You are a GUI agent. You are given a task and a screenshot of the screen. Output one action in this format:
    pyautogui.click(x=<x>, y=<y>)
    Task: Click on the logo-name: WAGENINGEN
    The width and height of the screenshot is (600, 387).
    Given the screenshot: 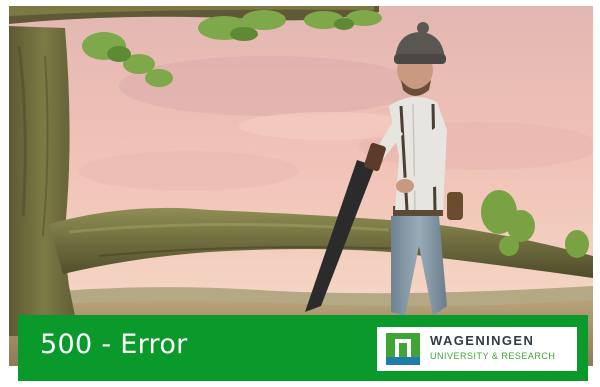 What is the action you would take?
    pyautogui.click(x=482, y=340)
    